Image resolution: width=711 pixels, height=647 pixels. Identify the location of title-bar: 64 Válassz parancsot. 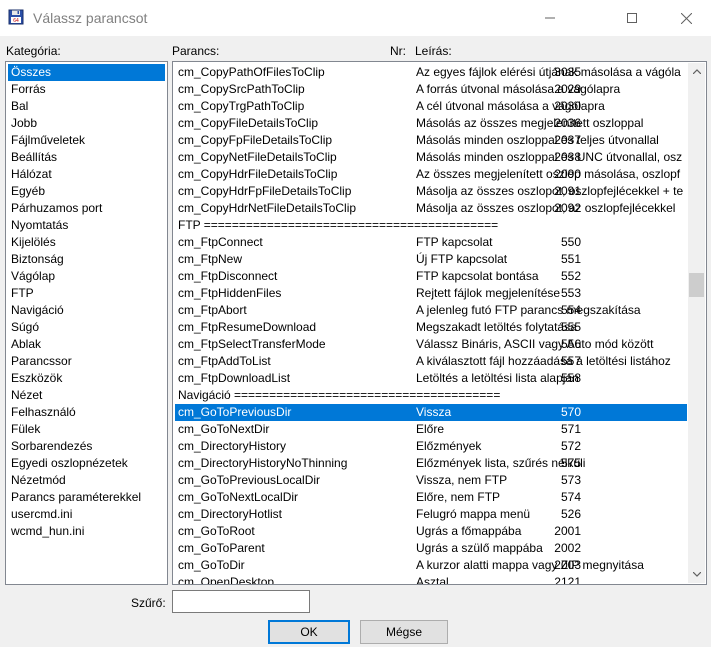
(355, 18).